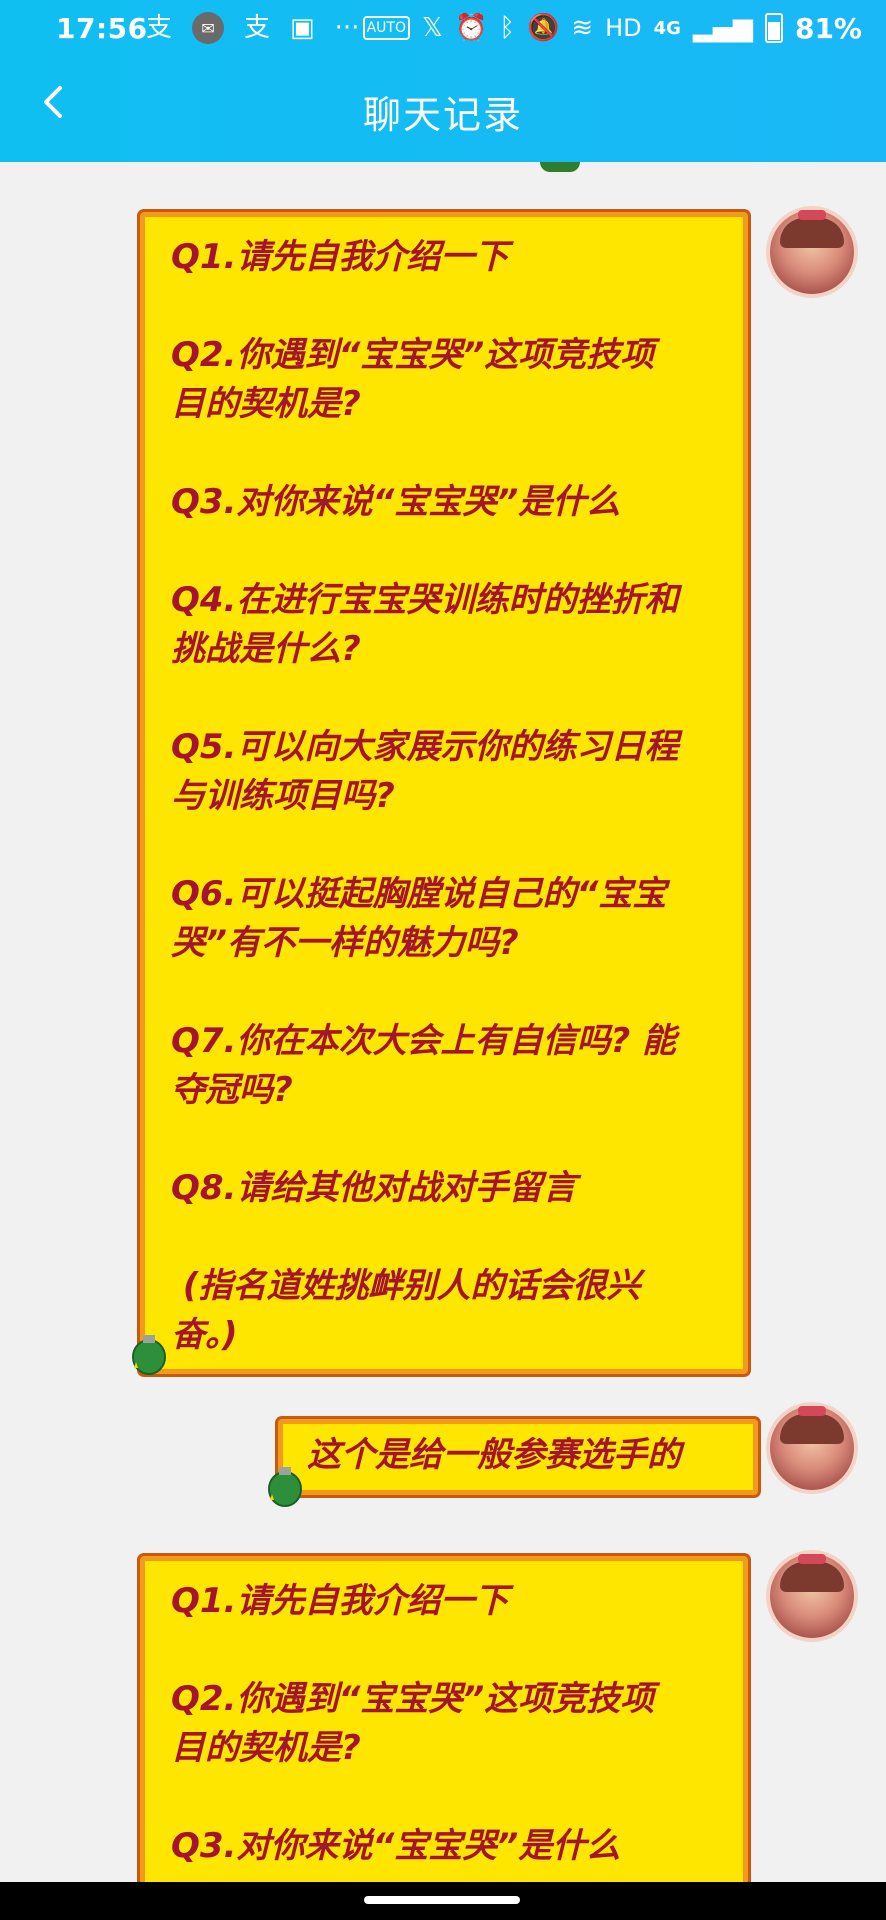 Image resolution: width=886 pixels, height=1920 pixels. I want to click on message-text: 这个是给一般参赛选手的, so click(494, 1455).